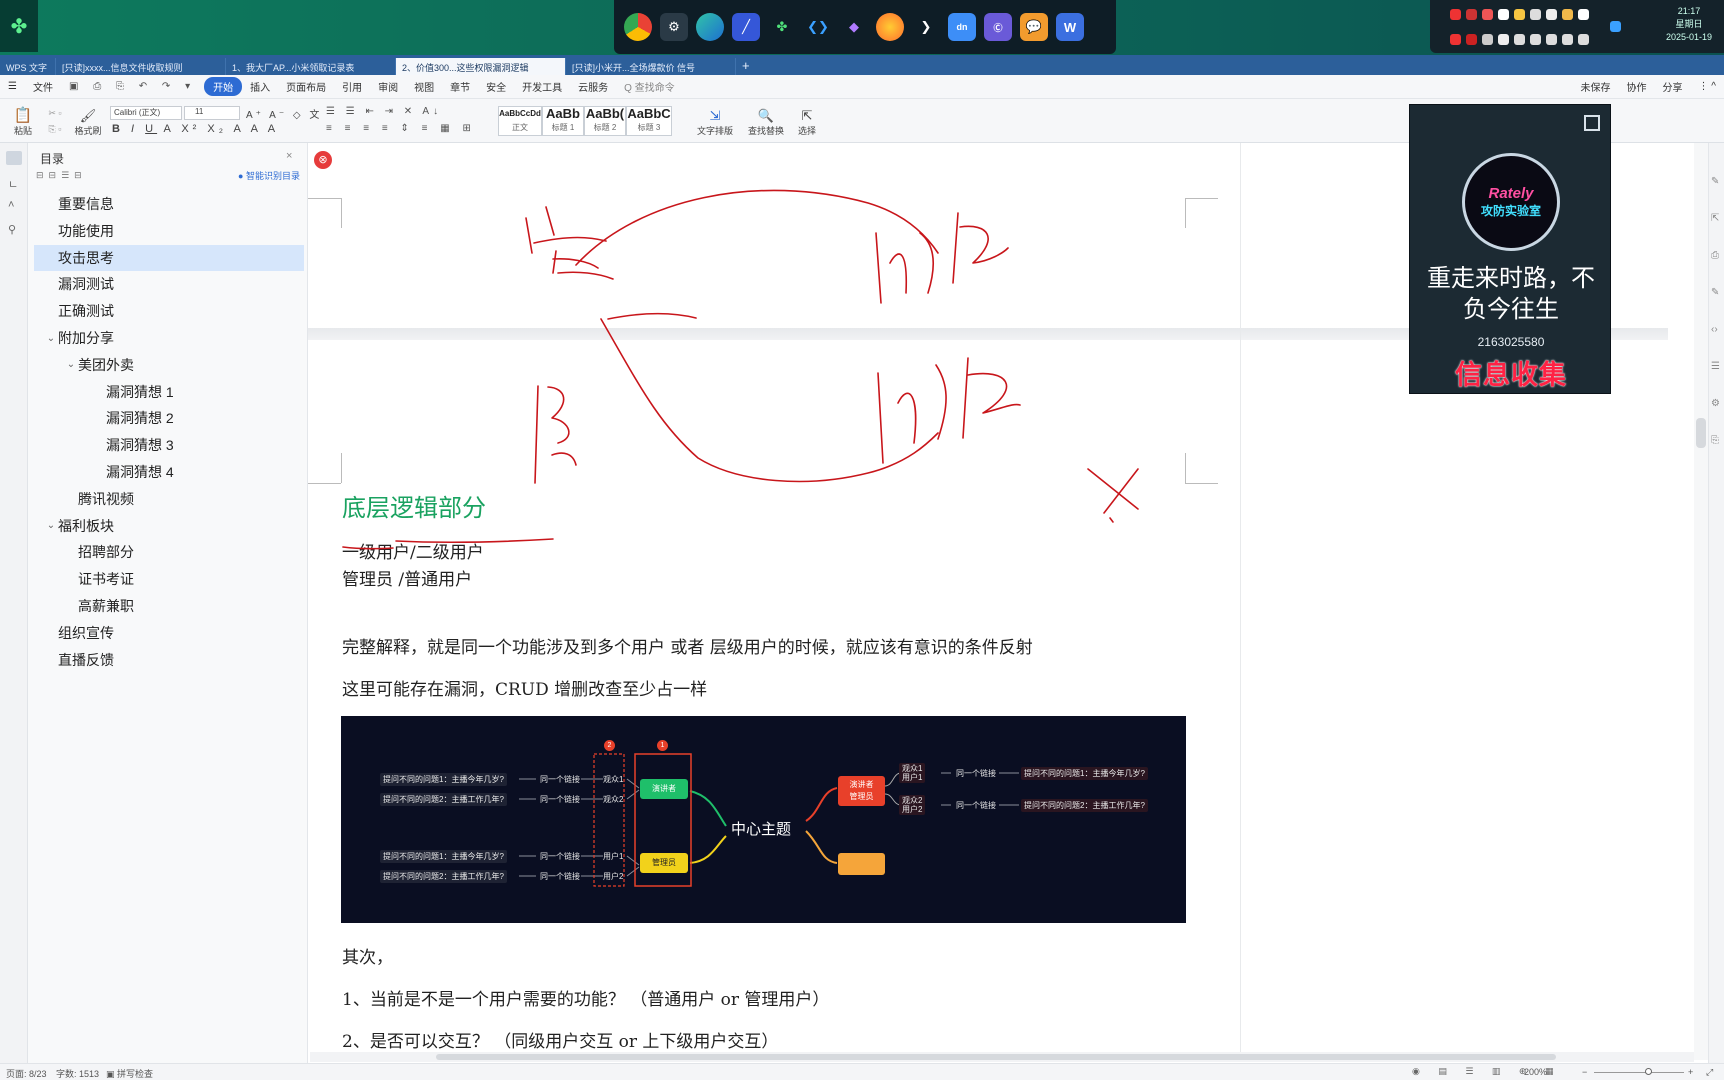  What do you see at coordinates (674, 27) in the screenshot?
I see `settings-app-icon: ⚙` at bounding box center [674, 27].